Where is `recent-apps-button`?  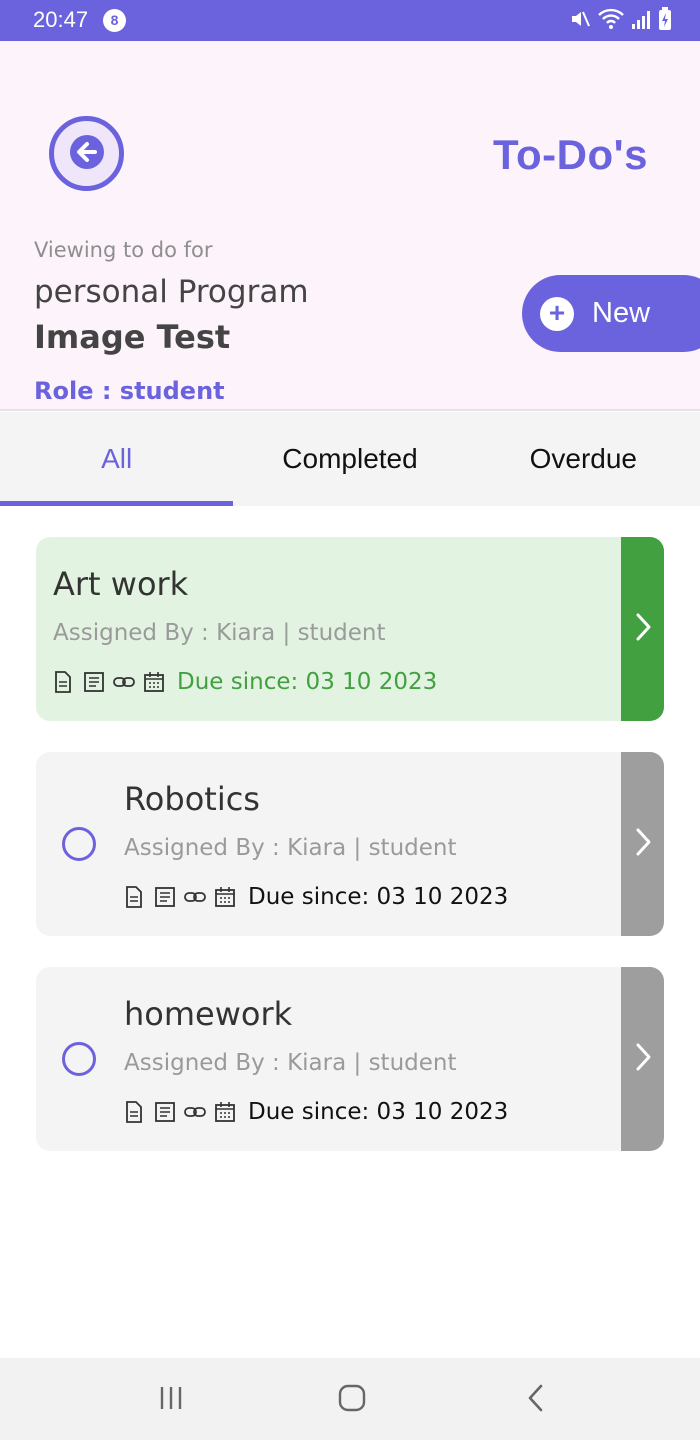 recent-apps-button is located at coordinates (171, 1400).